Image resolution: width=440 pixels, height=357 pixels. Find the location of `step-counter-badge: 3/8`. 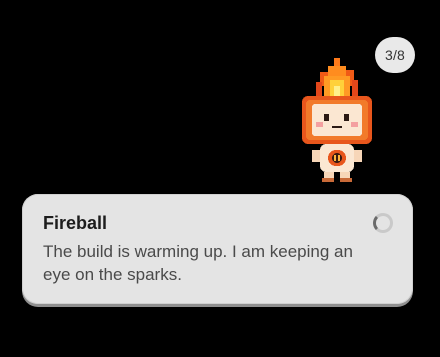

step-counter-badge: 3/8 is located at coordinates (395, 55).